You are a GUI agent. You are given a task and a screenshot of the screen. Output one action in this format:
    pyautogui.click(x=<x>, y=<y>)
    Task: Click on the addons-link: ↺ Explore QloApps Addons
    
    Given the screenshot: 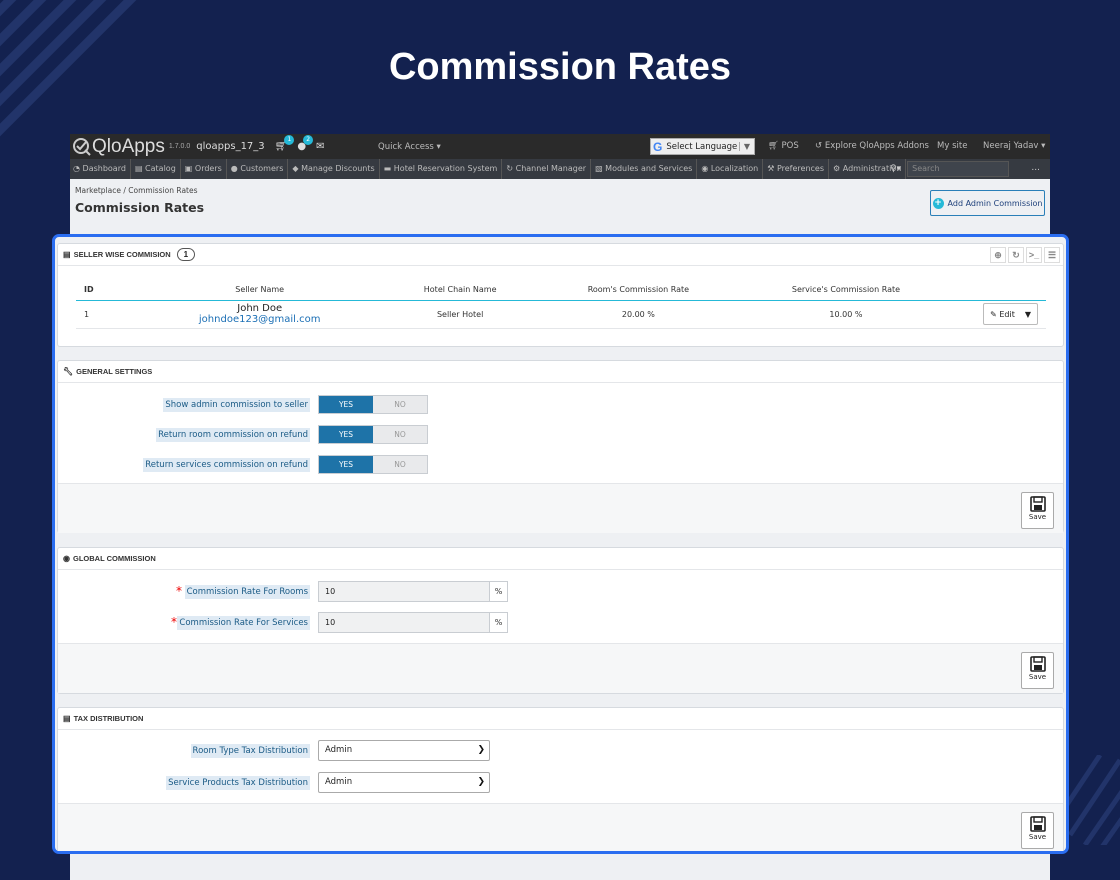 What is the action you would take?
    pyautogui.click(x=872, y=146)
    